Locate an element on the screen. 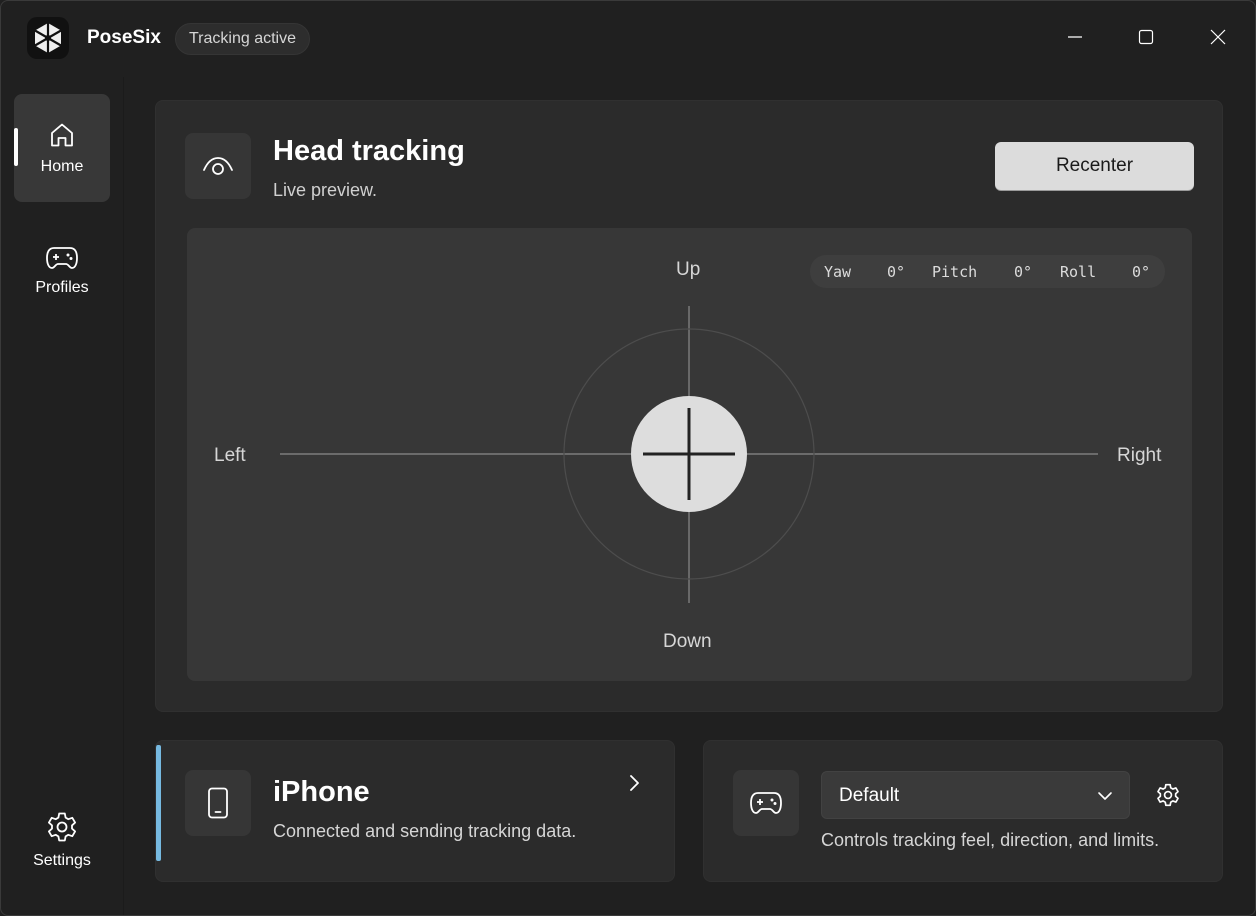 The height and width of the screenshot is (916, 1256). sidebar-item-label: Home is located at coordinates (62, 166).